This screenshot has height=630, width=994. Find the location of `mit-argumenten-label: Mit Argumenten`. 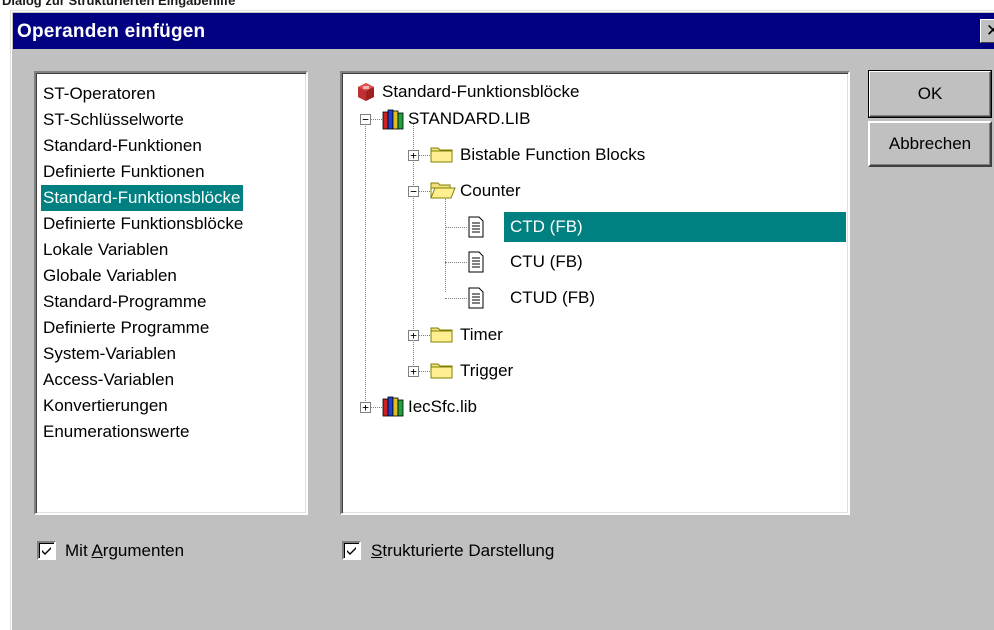

mit-argumenten-label: Mit Argumenten is located at coordinates (124, 551).